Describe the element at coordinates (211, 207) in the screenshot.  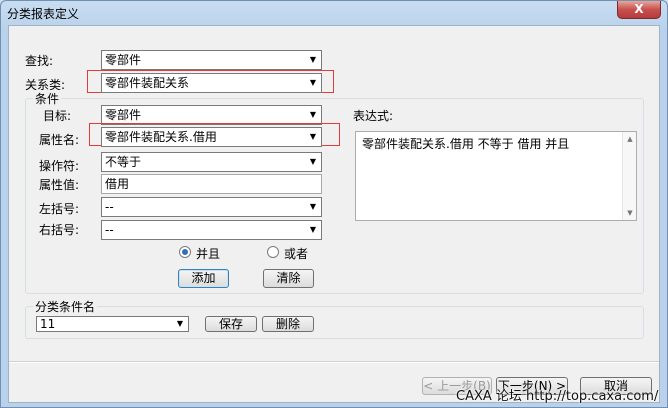
I see `left-bracket-combo: -- ▼` at that location.